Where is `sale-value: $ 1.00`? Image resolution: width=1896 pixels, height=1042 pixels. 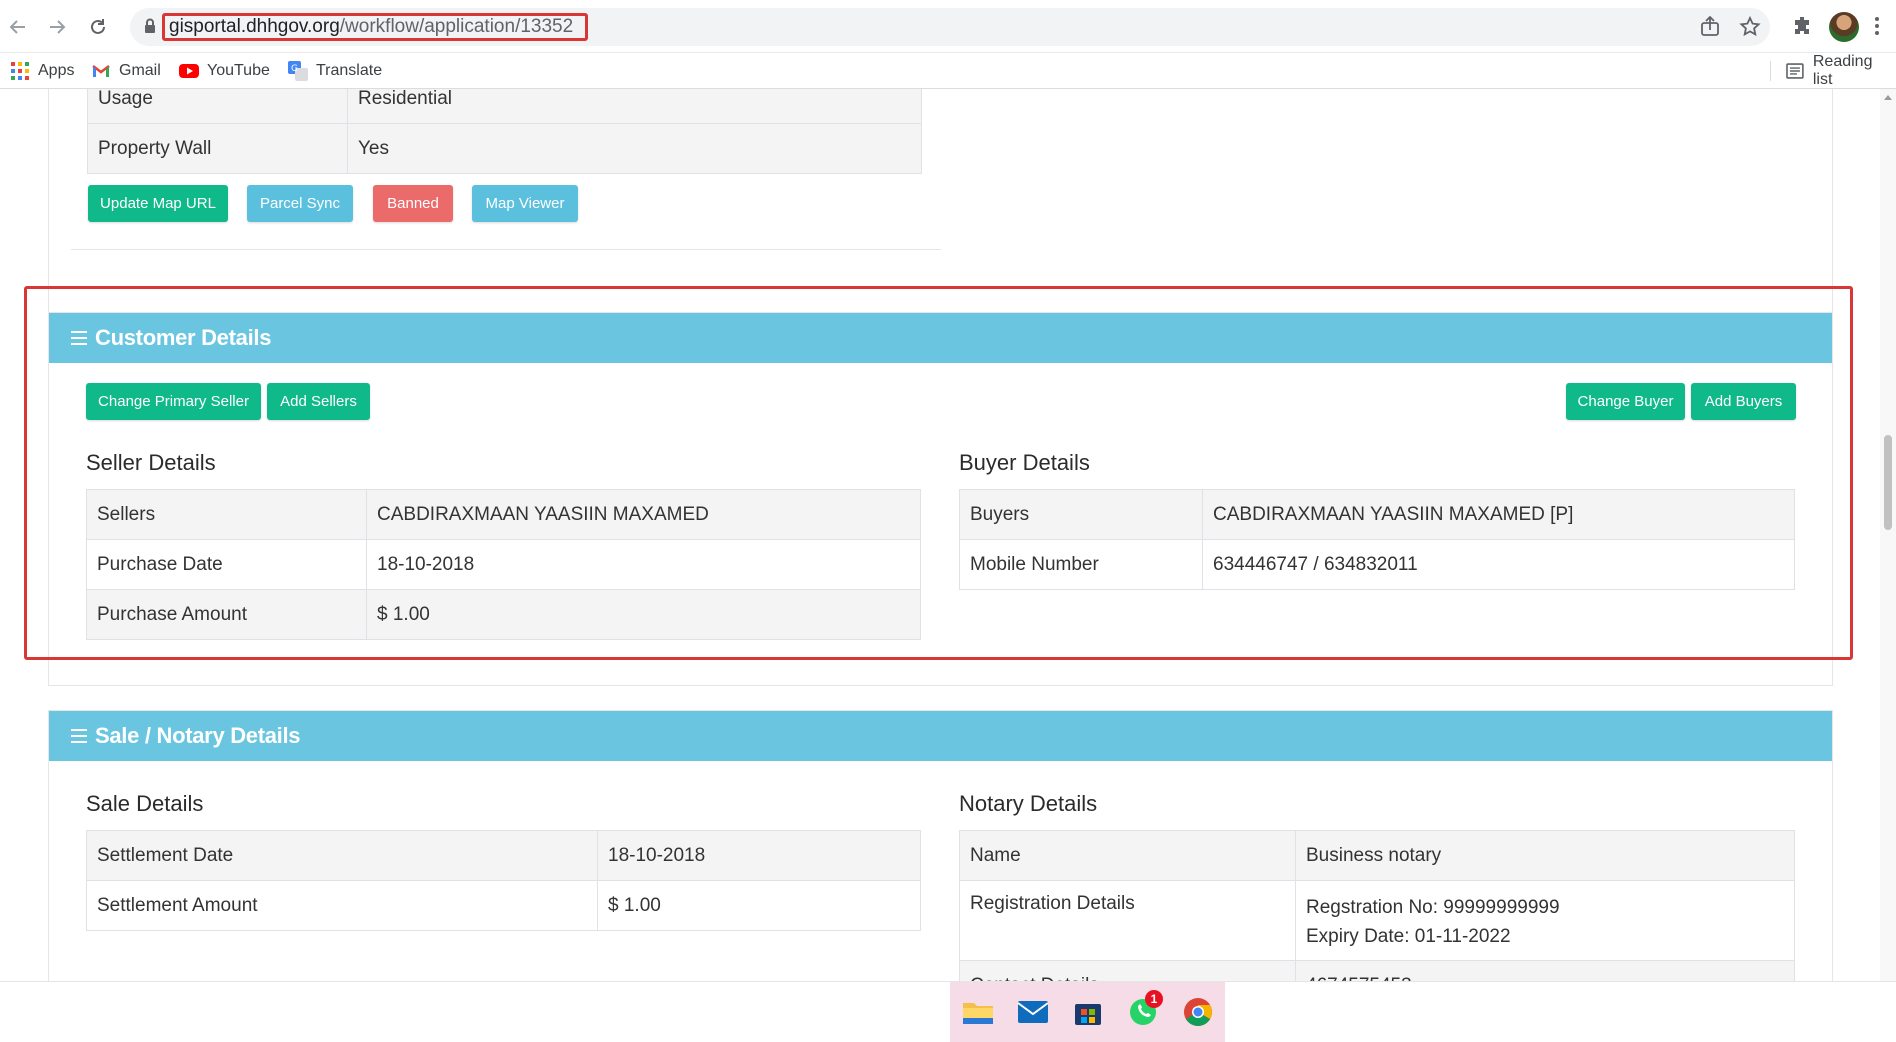
sale-value: $ 1.00 is located at coordinates (759, 905).